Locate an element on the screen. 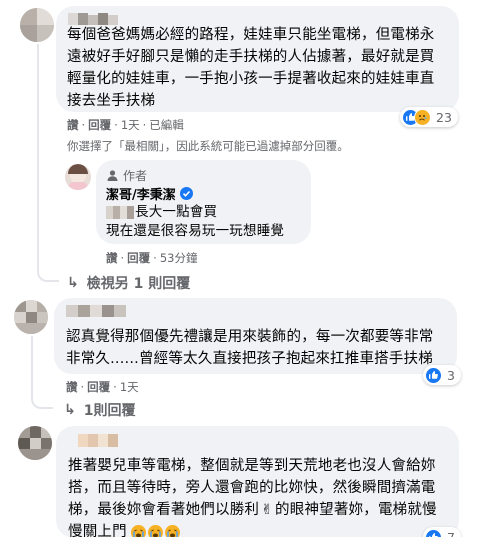 The height and width of the screenshot is (537, 491). victory-hand-icon: ✌ is located at coordinates (267, 510).